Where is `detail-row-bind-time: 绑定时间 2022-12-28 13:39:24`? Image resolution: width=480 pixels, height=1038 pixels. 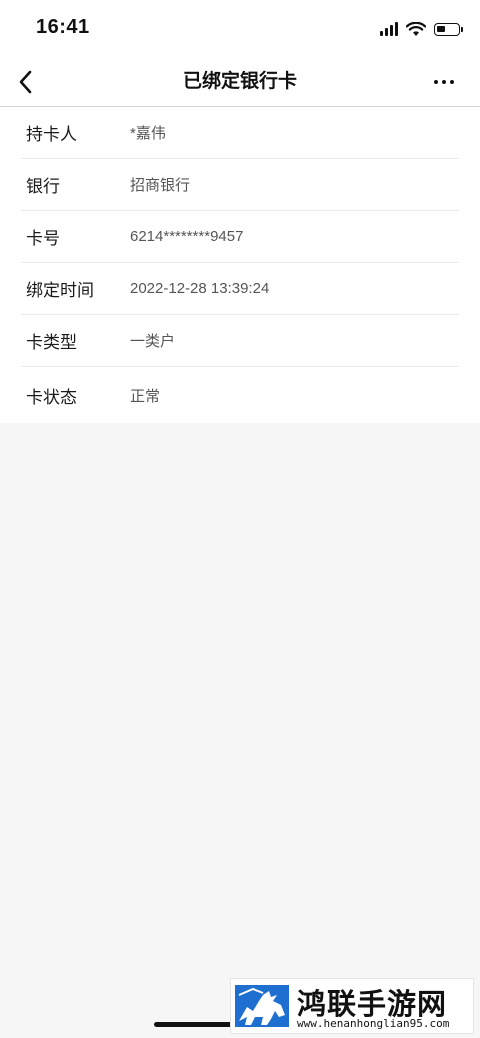 detail-row-bind-time: 绑定时间 2022-12-28 13:39:24 is located at coordinates (240, 289).